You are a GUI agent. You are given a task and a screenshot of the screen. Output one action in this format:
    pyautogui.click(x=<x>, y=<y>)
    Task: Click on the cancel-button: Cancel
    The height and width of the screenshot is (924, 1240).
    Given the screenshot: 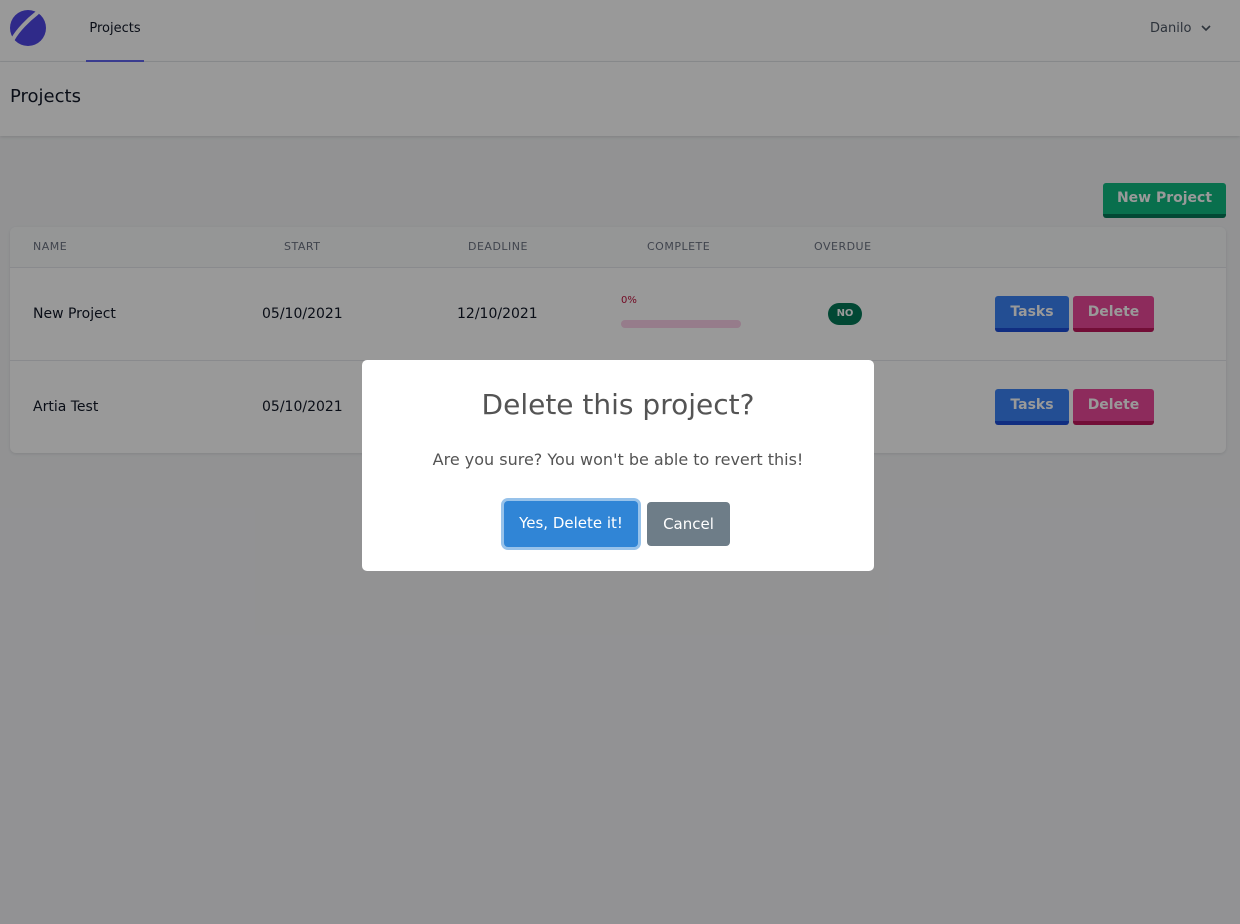 What is the action you would take?
    pyautogui.click(x=688, y=524)
    